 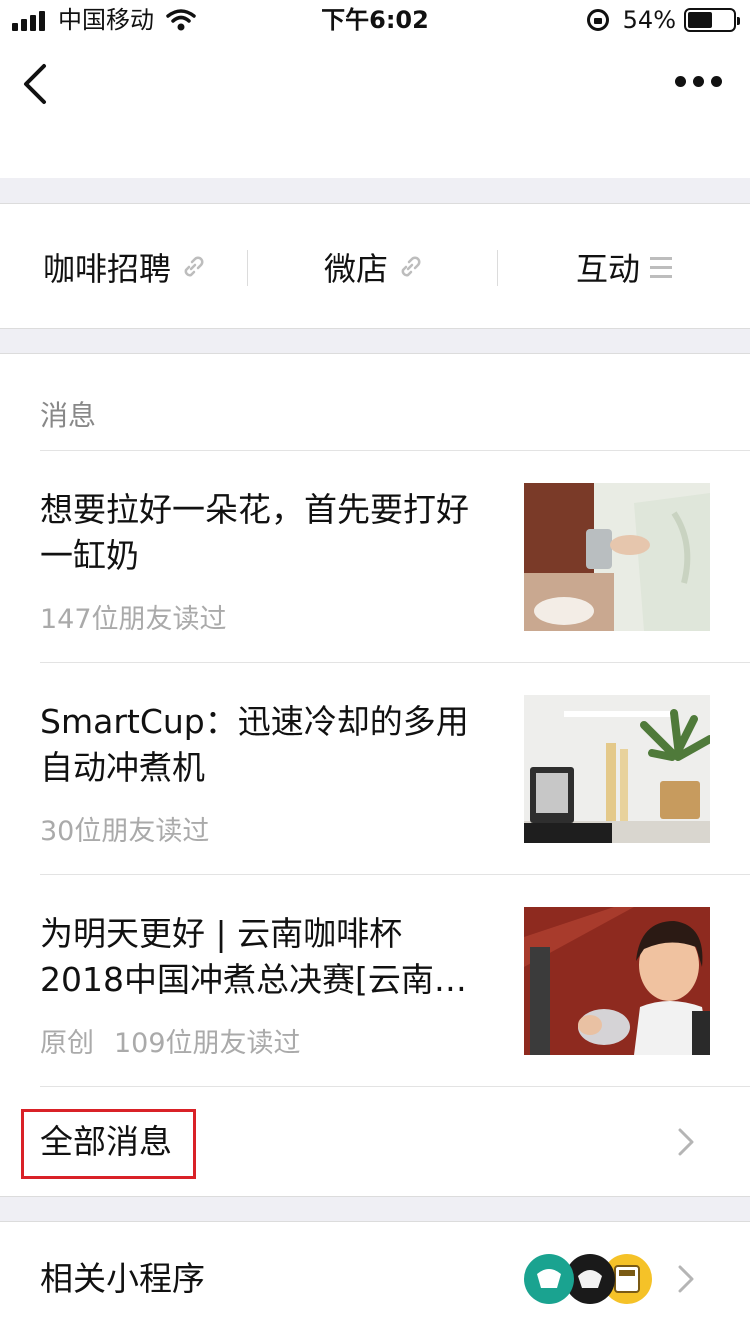 I want to click on battery-icon, so click(x=712, y=20).